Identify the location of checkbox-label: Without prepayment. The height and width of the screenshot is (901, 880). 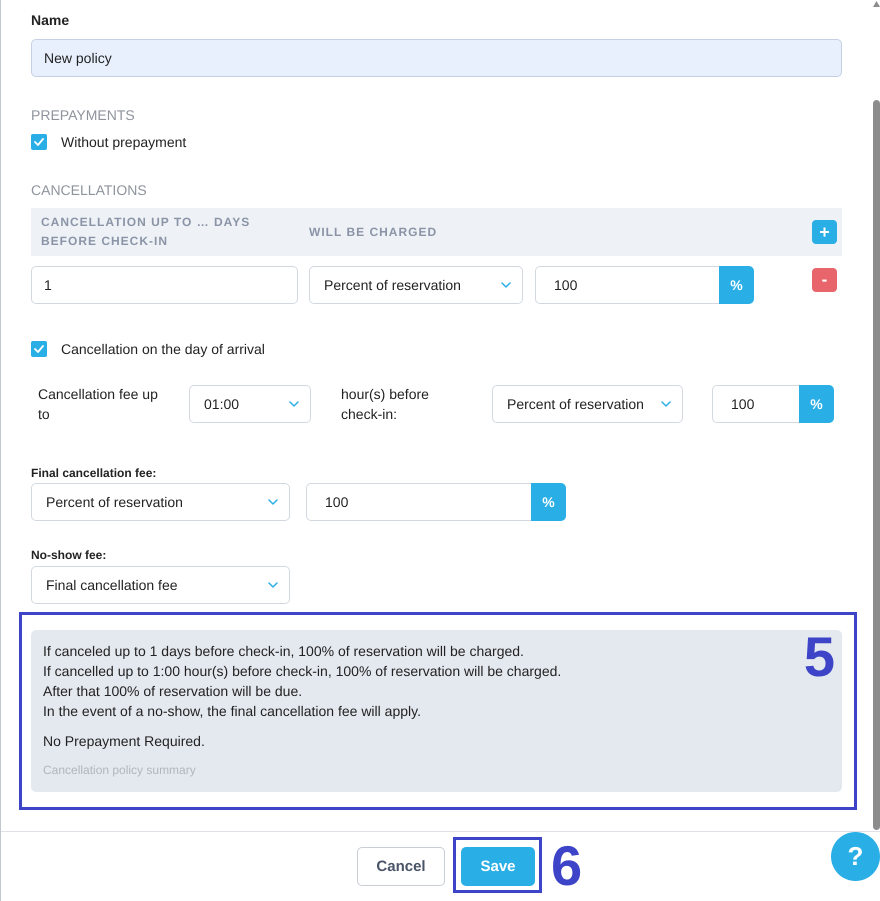
(123, 142).